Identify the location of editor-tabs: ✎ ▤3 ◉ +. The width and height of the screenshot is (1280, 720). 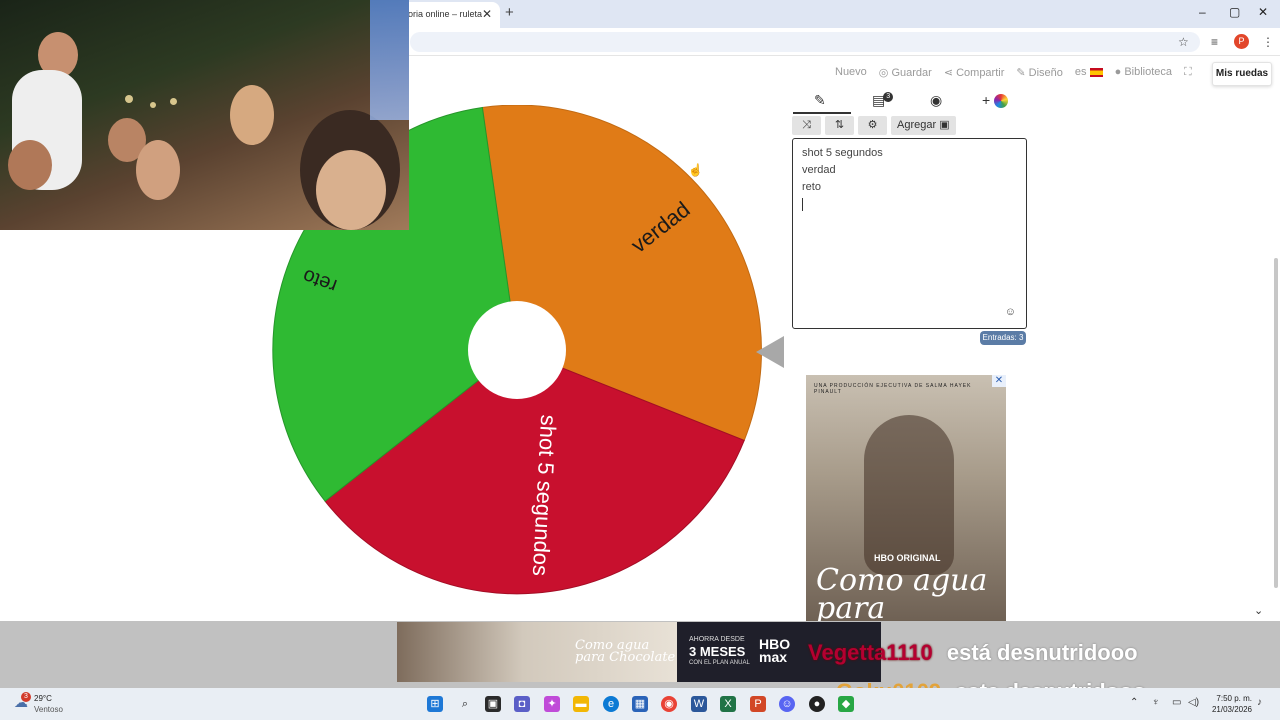
(909, 102).